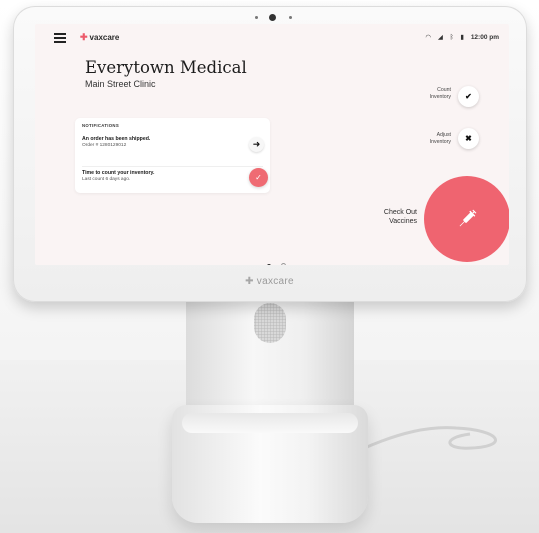  I want to click on hamburger-menu-icon, so click(60, 38).